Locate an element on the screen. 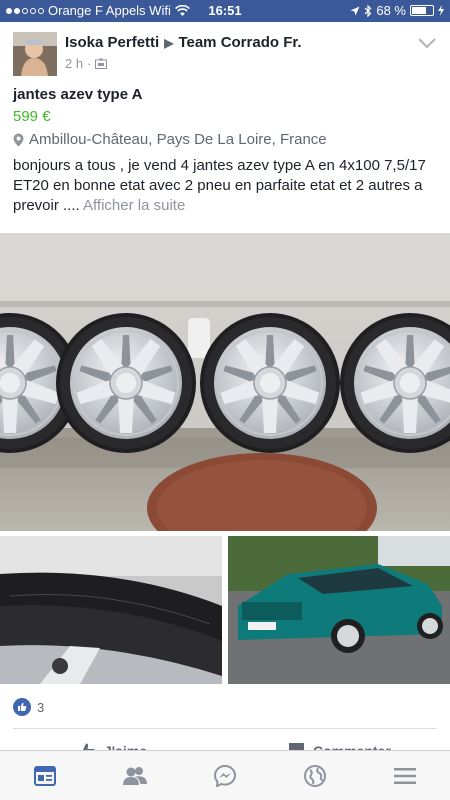  globe-icon is located at coordinates (315, 775).